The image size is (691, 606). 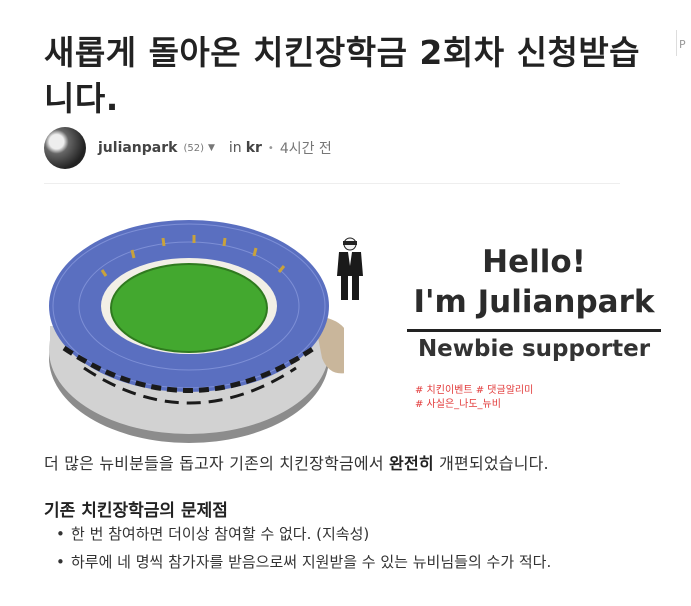 I want to click on side-panel-tab: P, so click(x=683, y=43).